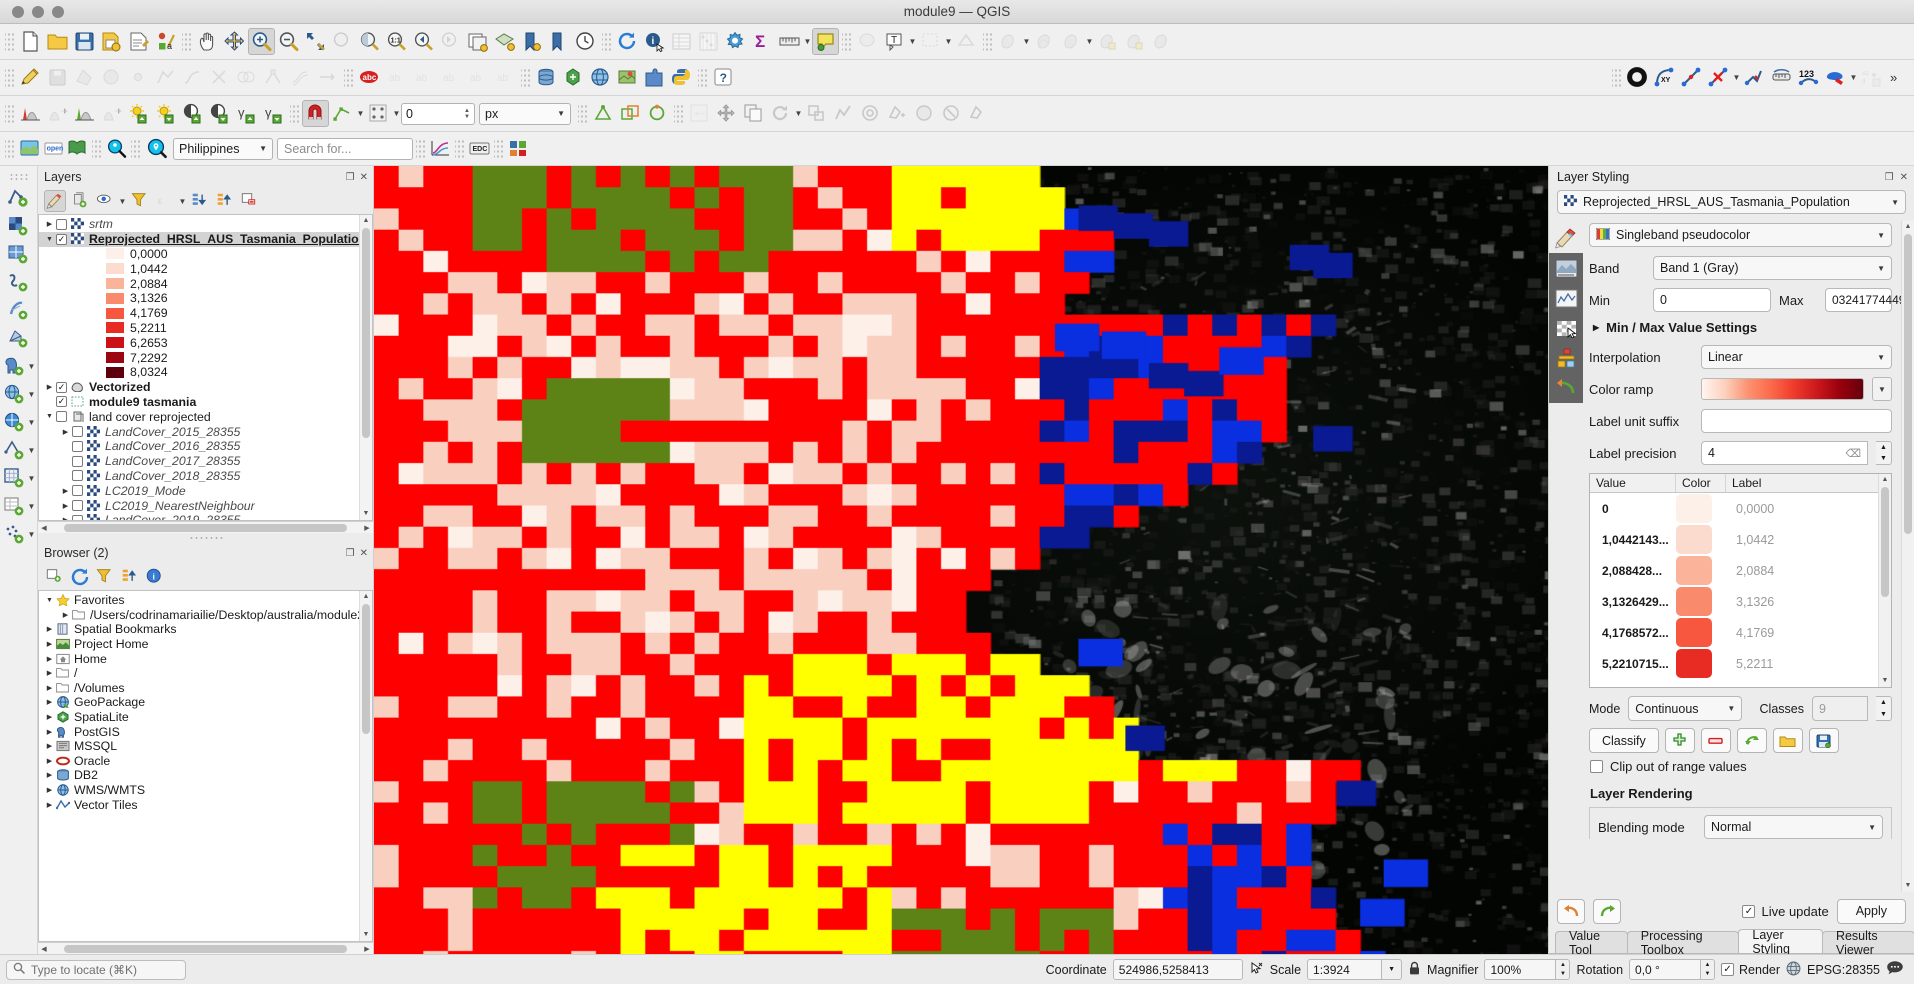 Image resolution: width=1914 pixels, height=984 pixels. Describe the element at coordinates (205, 254) in the screenshot. I see `tree-item: 0,0000` at that location.